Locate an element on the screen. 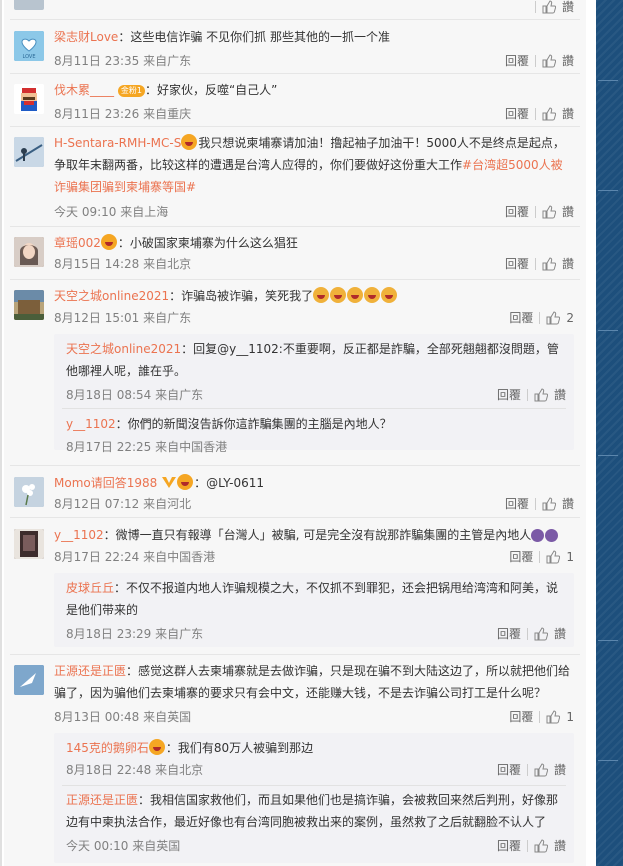 The image size is (623, 866). commenter-name: 正源还是正匮 is located at coordinates (90, 671).